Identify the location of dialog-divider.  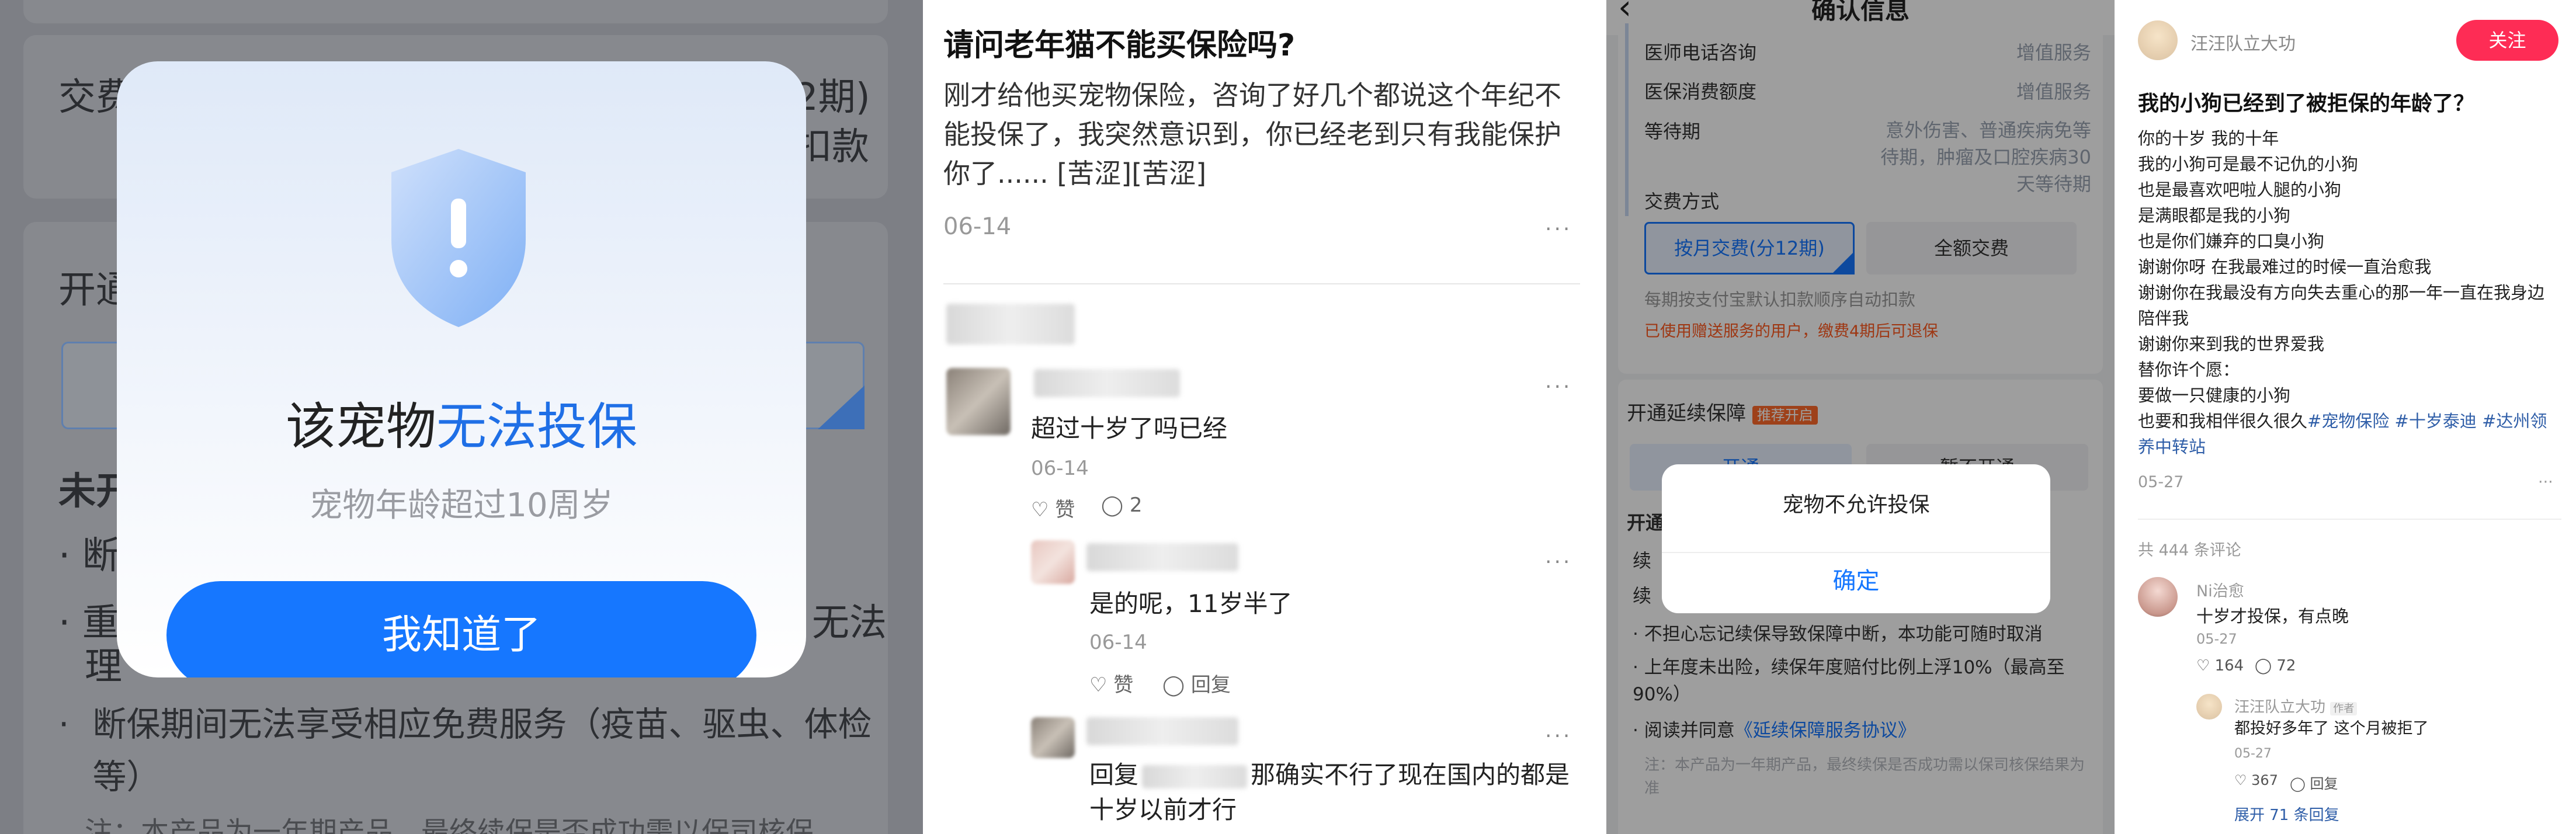
(1856, 552).